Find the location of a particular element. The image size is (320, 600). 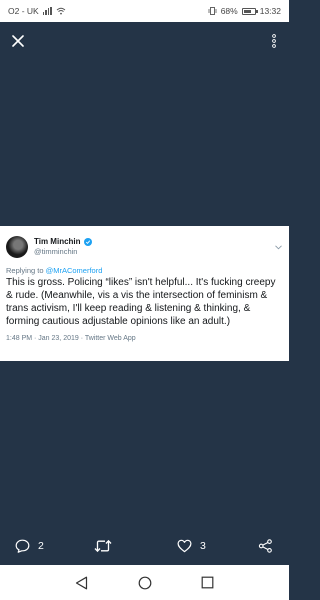

nav-recents-button is located at coordinates (208, 583).